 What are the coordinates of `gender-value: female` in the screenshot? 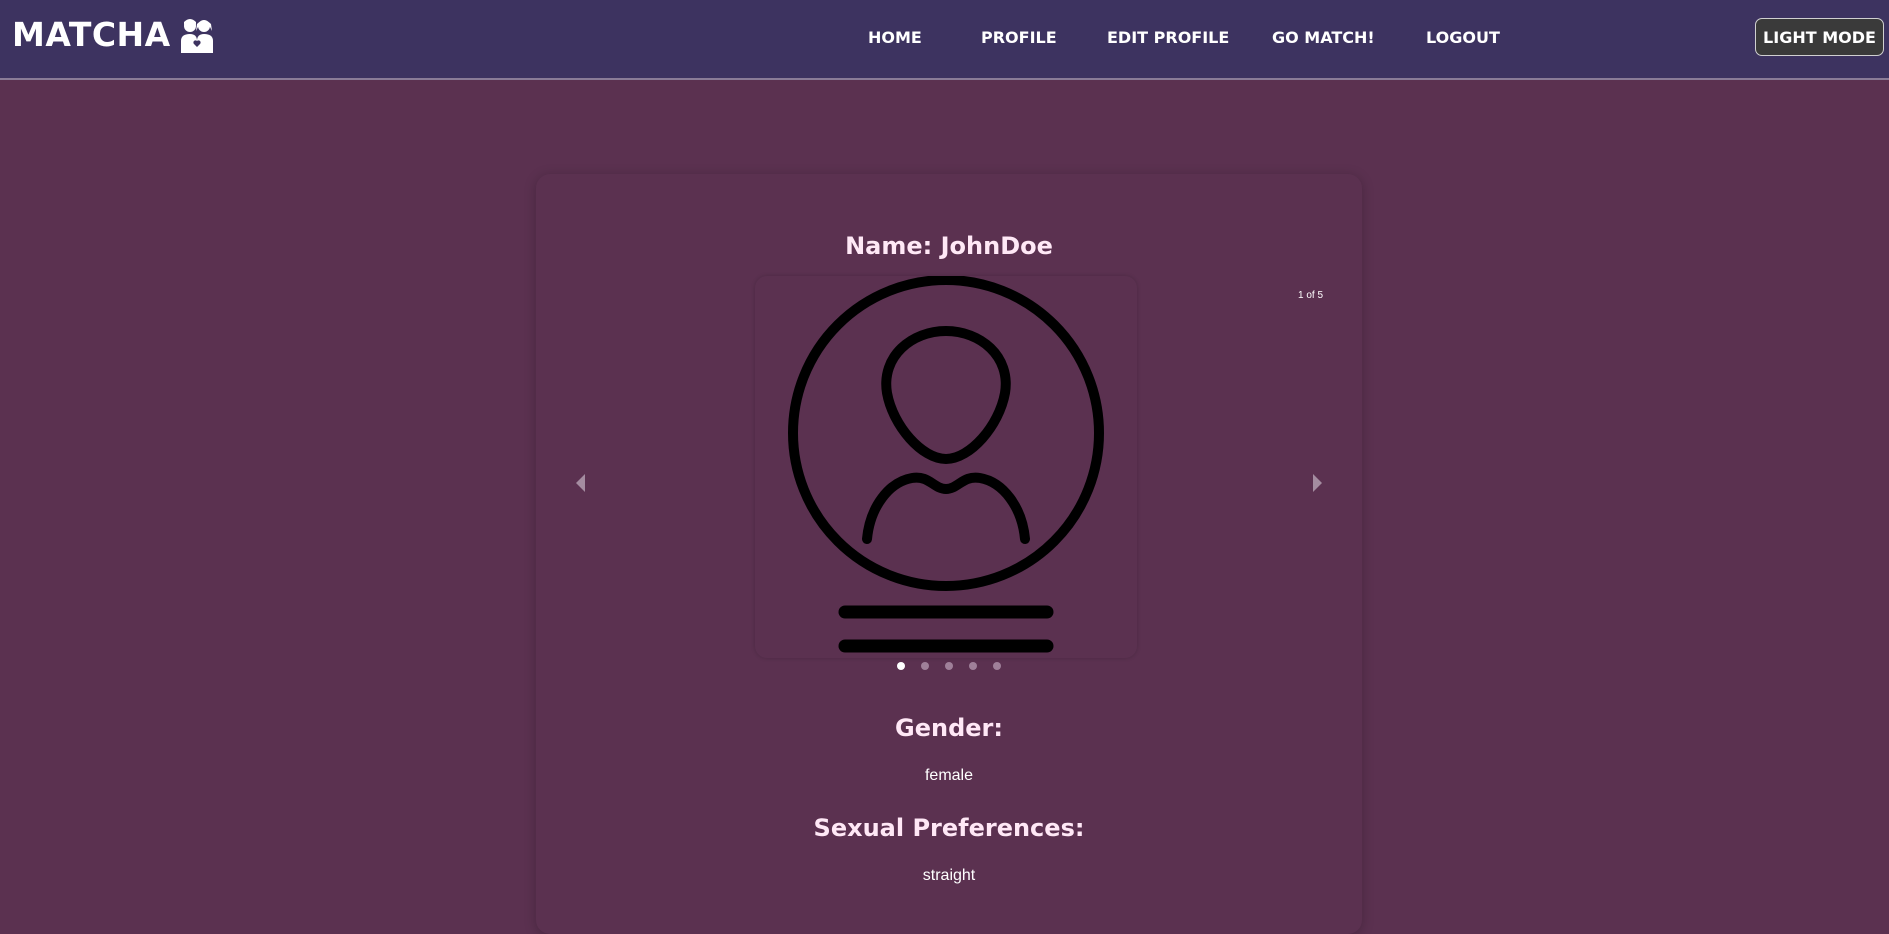 It's located at (949, 775).